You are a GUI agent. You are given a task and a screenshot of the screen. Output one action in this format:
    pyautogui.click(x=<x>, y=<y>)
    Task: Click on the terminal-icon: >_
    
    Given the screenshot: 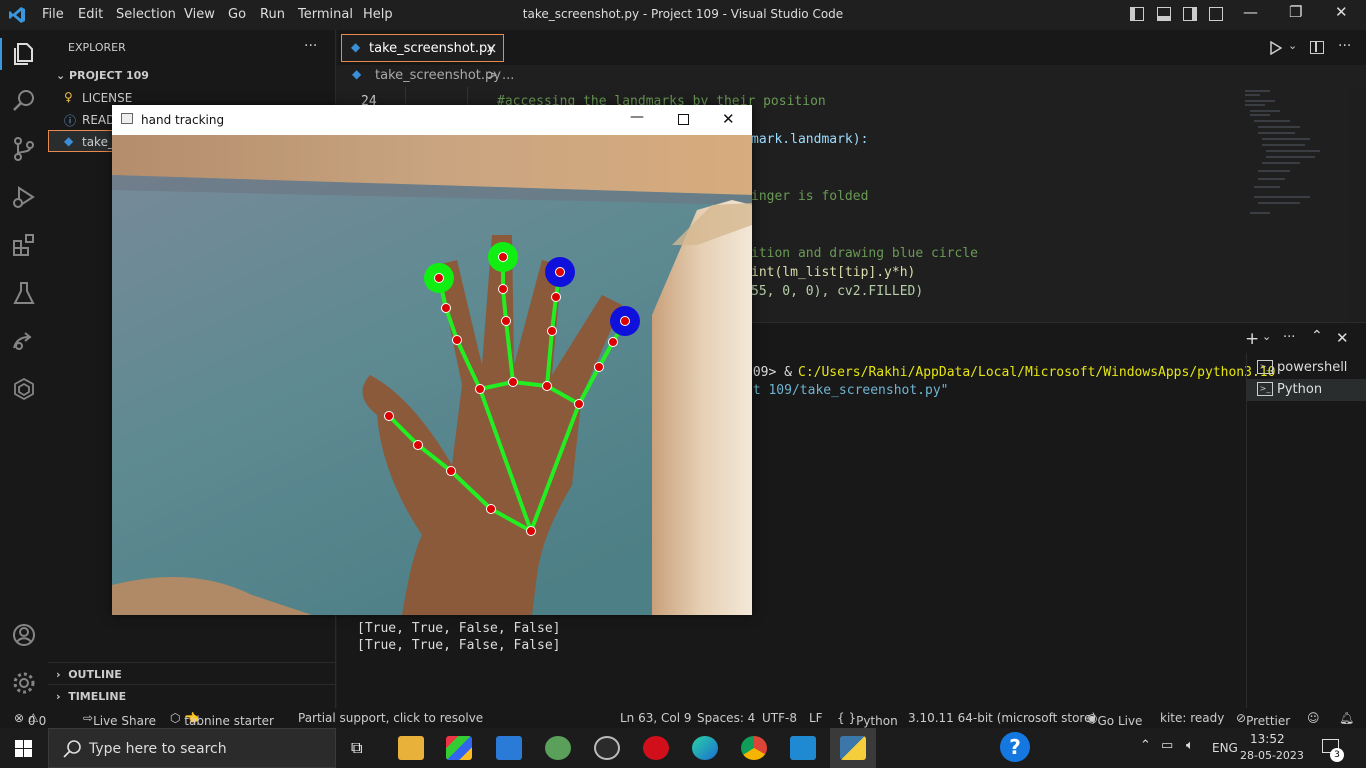 What is the action you would take?
    pyautogui.click(x=1265, y=367)
    